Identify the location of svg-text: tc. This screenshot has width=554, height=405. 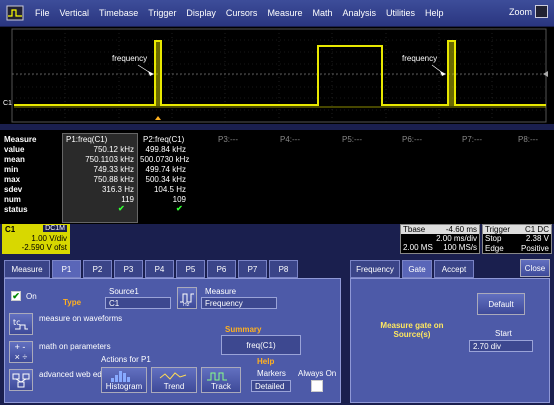
(17, 322).